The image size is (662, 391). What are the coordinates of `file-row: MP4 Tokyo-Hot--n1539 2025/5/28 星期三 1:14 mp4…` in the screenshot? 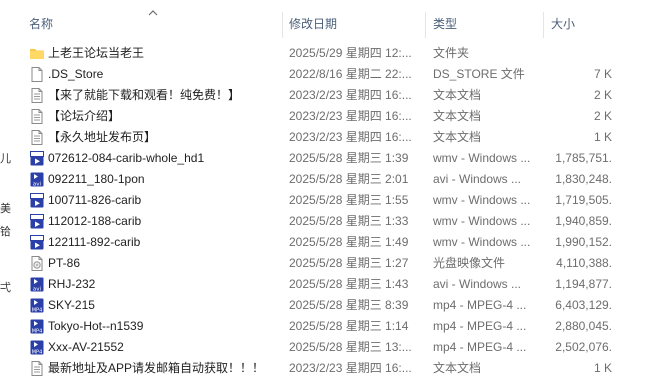 It's located at (331, 326).